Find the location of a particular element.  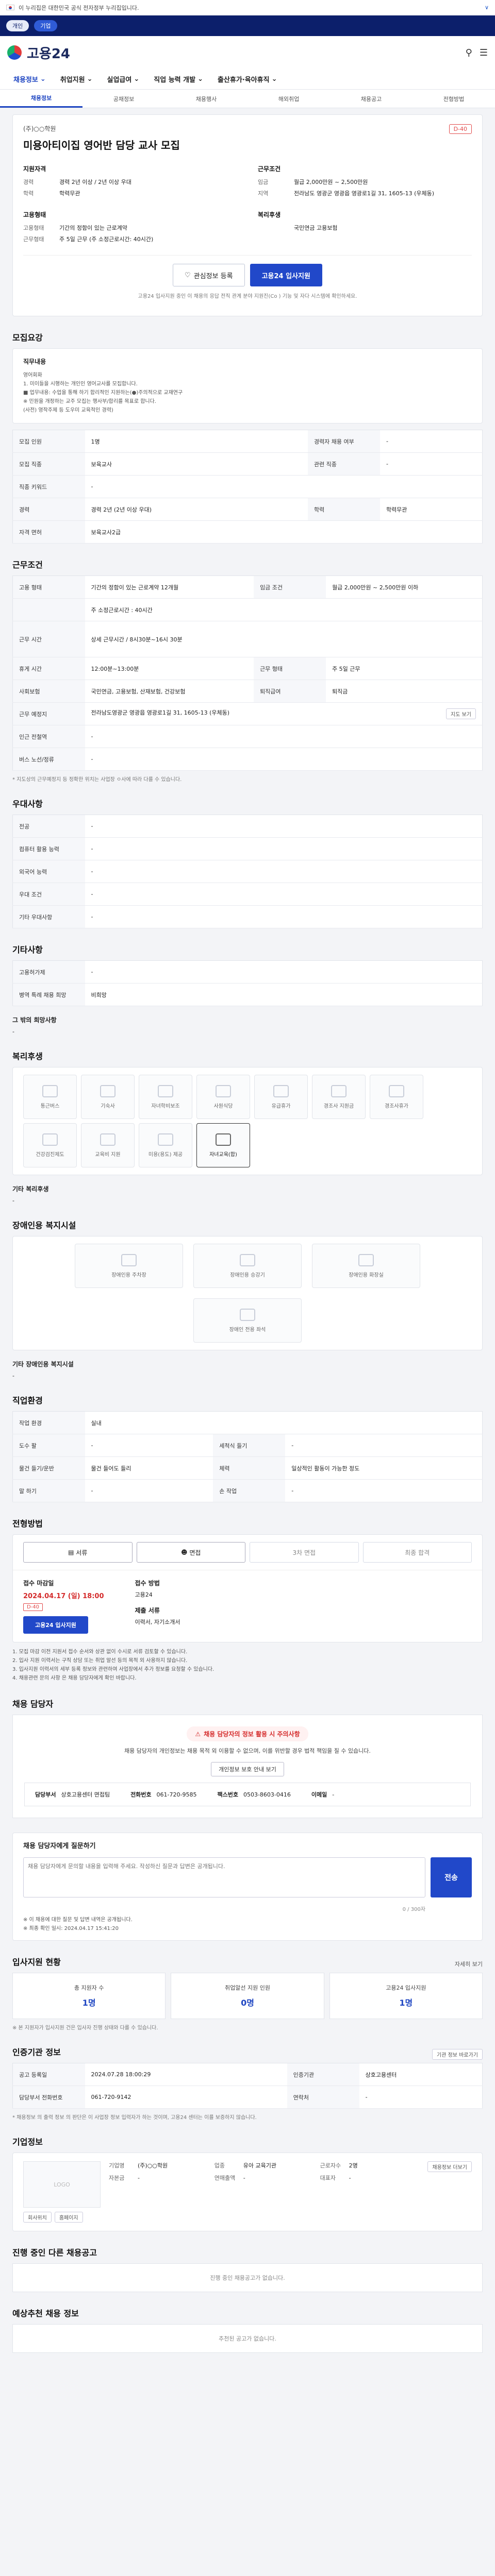

cafeteria-icon is located at coordinates (223, 1090).